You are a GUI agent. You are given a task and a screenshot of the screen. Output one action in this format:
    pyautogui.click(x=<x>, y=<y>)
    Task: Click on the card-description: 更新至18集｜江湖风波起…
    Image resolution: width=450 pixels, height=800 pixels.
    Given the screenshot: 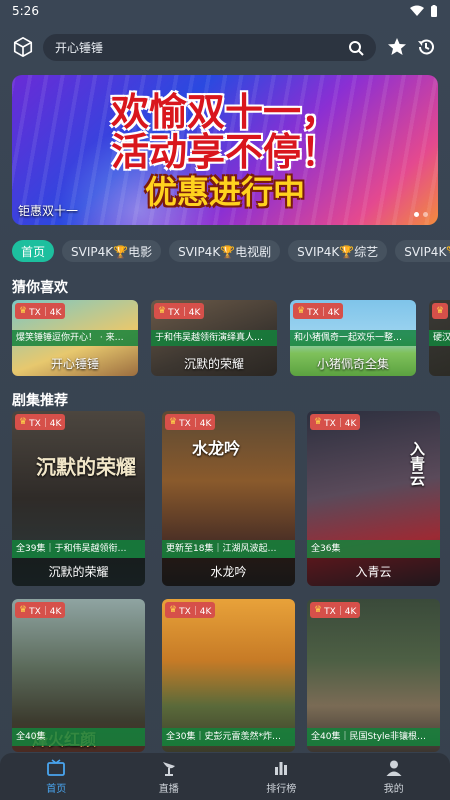 What is the action you would take?
    pyautogui.click(x=228, y=549)
    